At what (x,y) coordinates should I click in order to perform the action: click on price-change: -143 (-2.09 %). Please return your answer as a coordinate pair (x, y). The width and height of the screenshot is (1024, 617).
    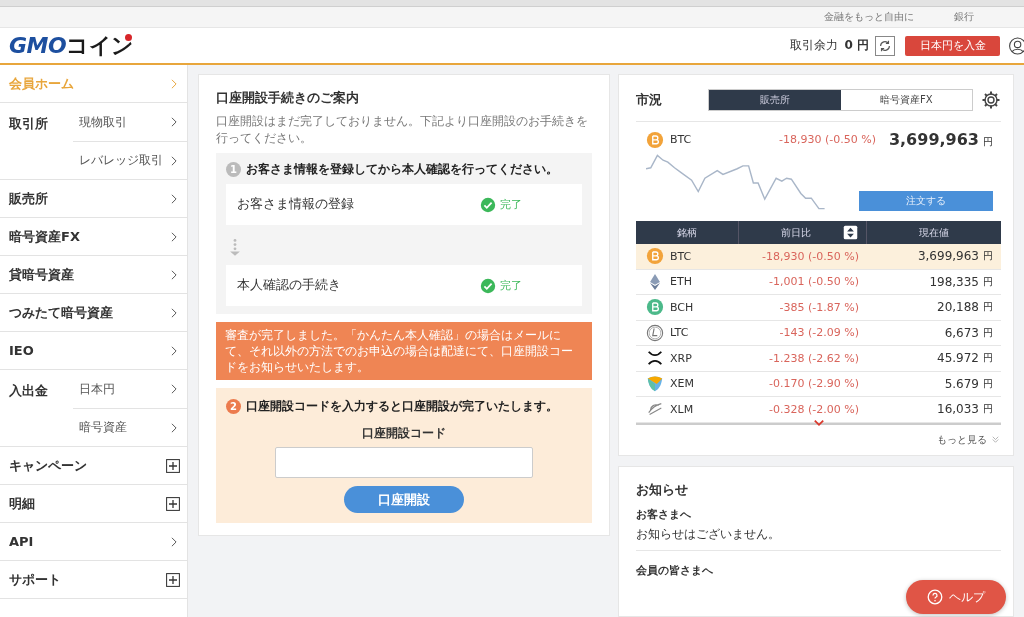
    Looking at the image, I should click on (819, 333).